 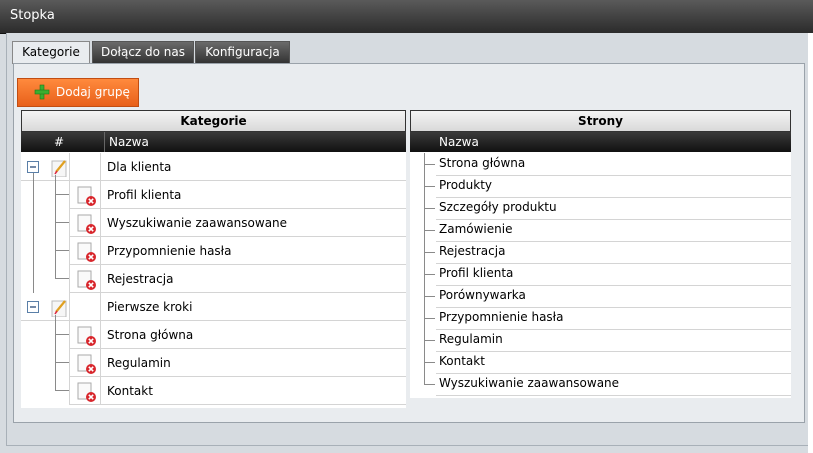 What do you see at coordinates (213, 391) in the screenshot?
I see `category-item-row: Kontakt` at bounding box center [213, 391].